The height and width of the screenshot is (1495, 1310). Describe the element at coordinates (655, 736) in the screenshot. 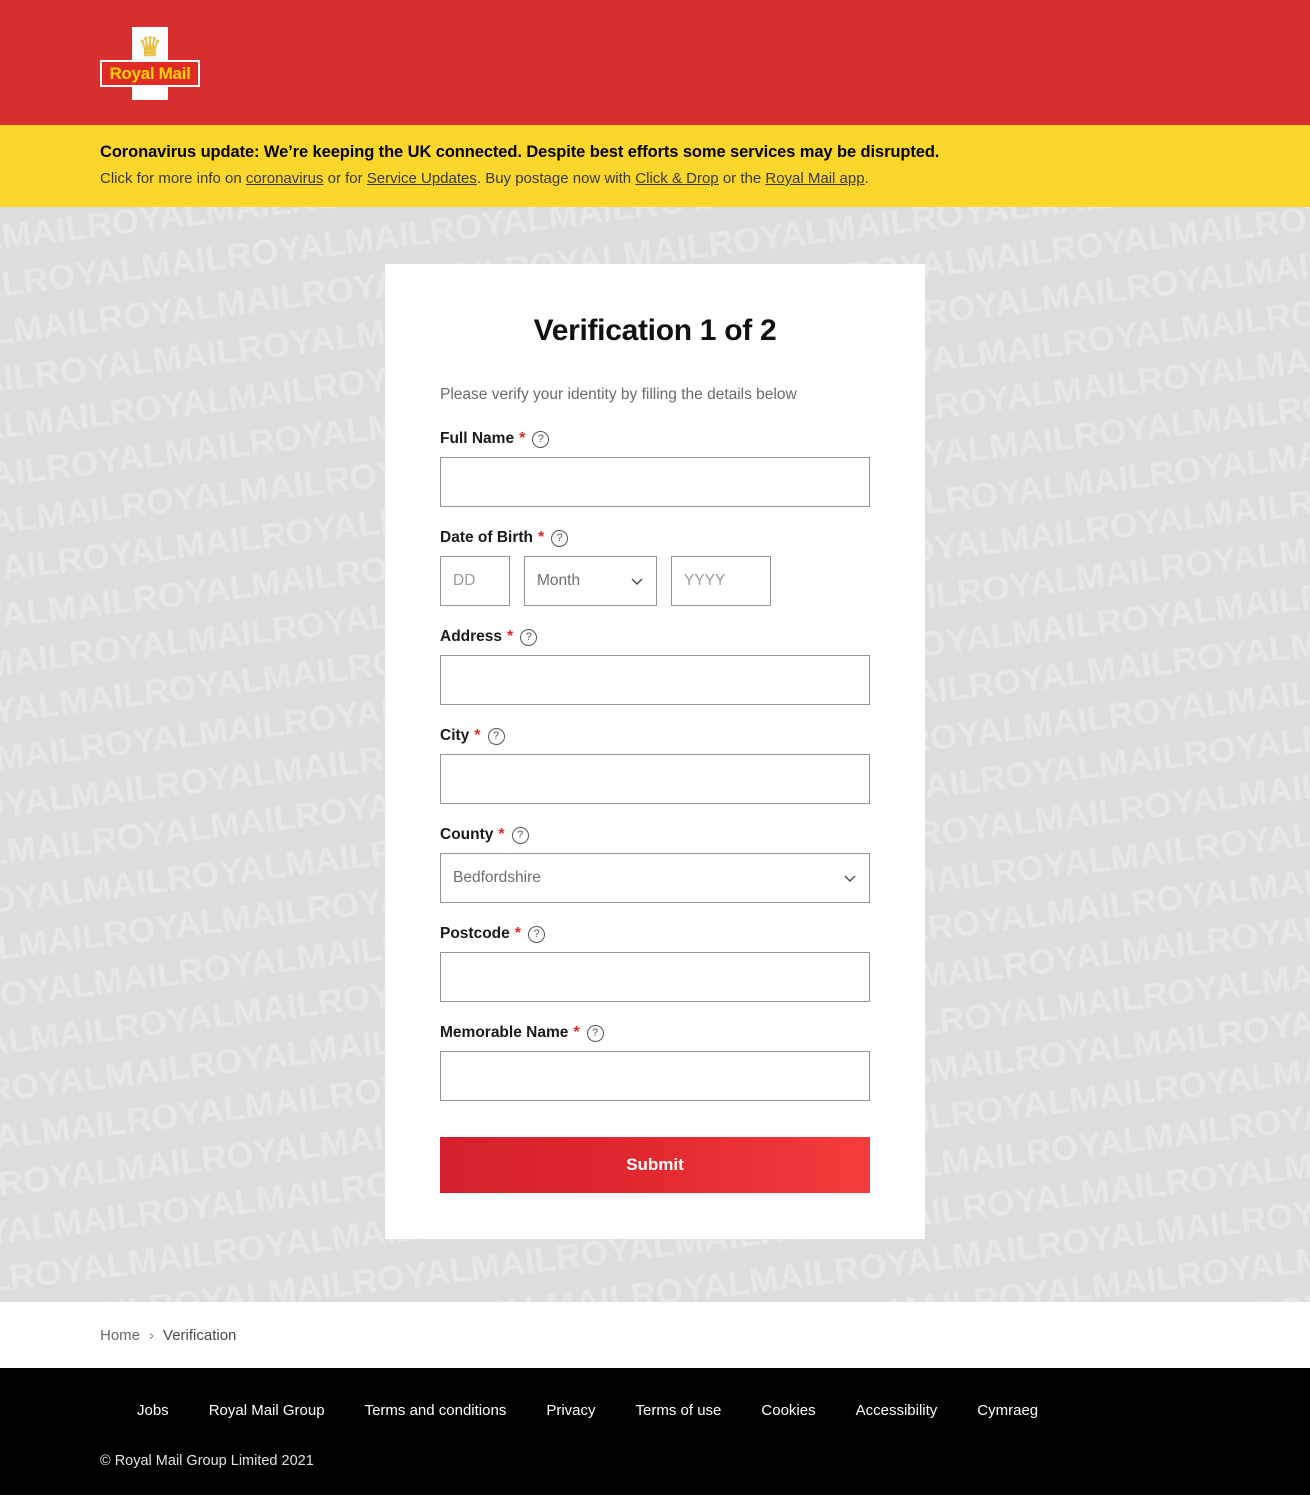

I see `label-city: City * ?` at that location.